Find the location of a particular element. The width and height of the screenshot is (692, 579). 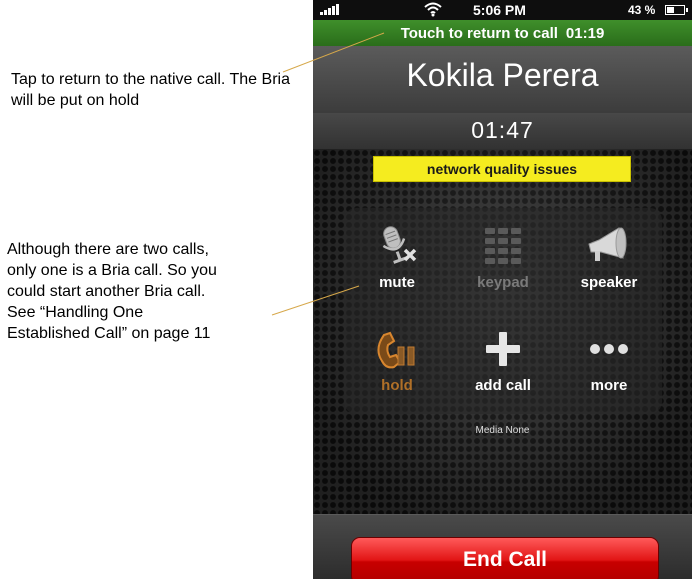

return-to-call-bar: Touch to return to call 01:19 is located at coordinates (502, 33).